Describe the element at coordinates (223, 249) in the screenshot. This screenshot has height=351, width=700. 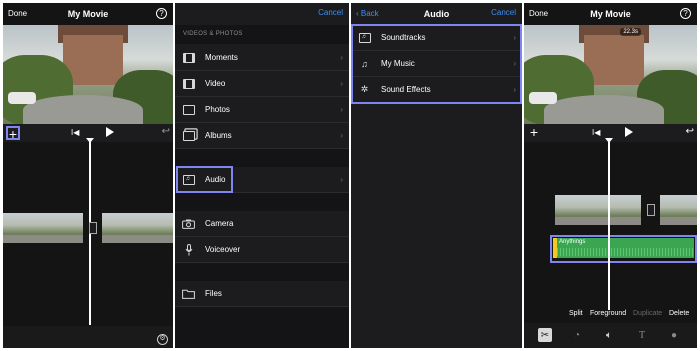
I see `item-label: Voiceover` at that location.